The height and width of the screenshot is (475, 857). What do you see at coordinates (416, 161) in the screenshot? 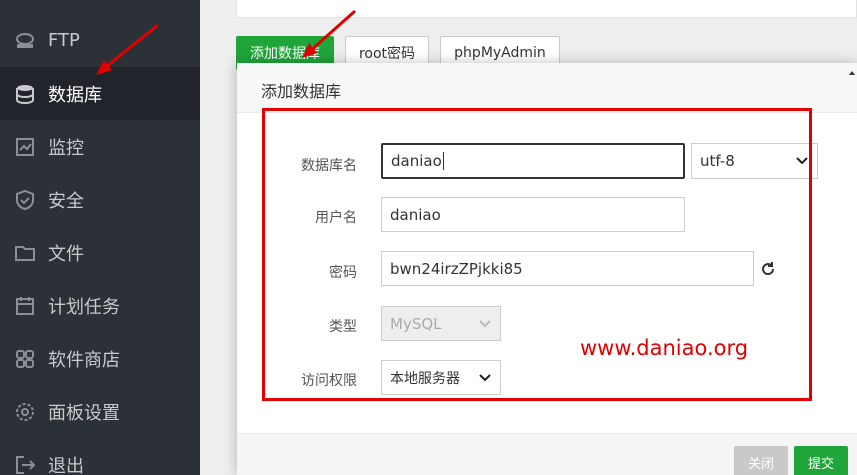
I see `db-name-value: daniao` at bounding box center [416, 161].